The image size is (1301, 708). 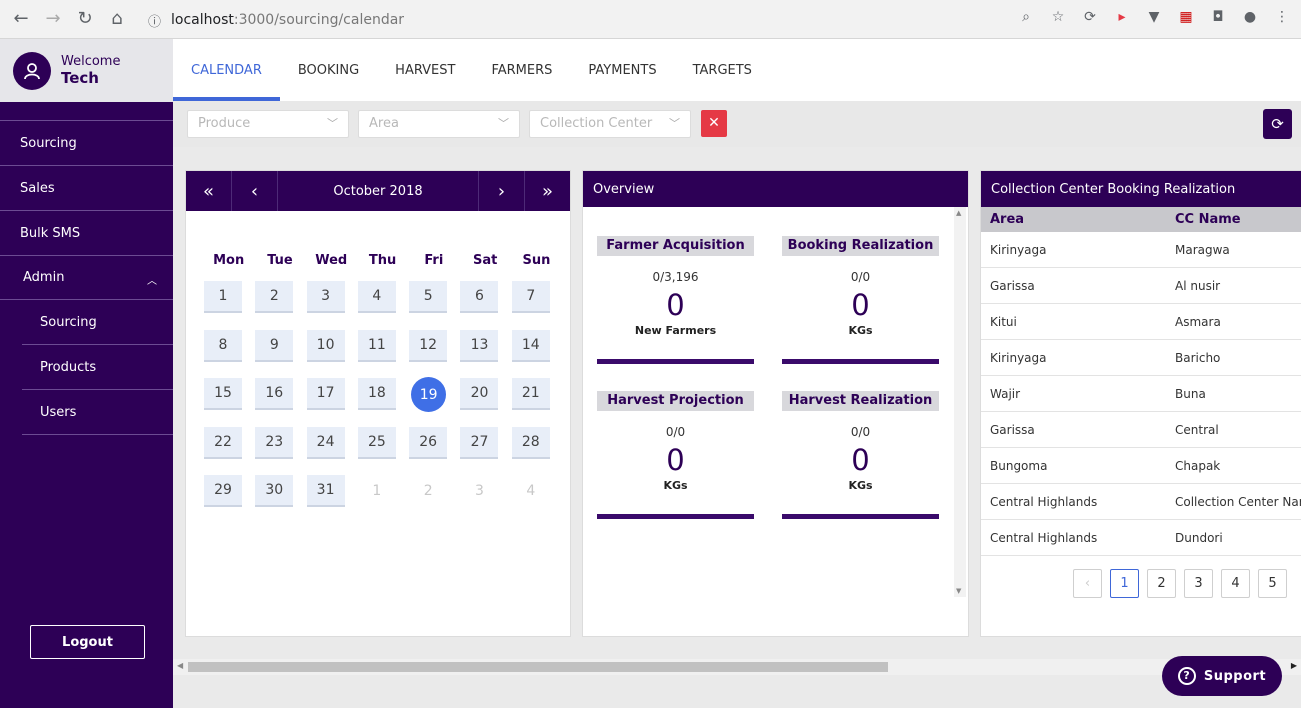 What do you see at coordinates (428, 442) in the screenshot?
I see `calendar-day: 26` at bounding box center [428, 442].